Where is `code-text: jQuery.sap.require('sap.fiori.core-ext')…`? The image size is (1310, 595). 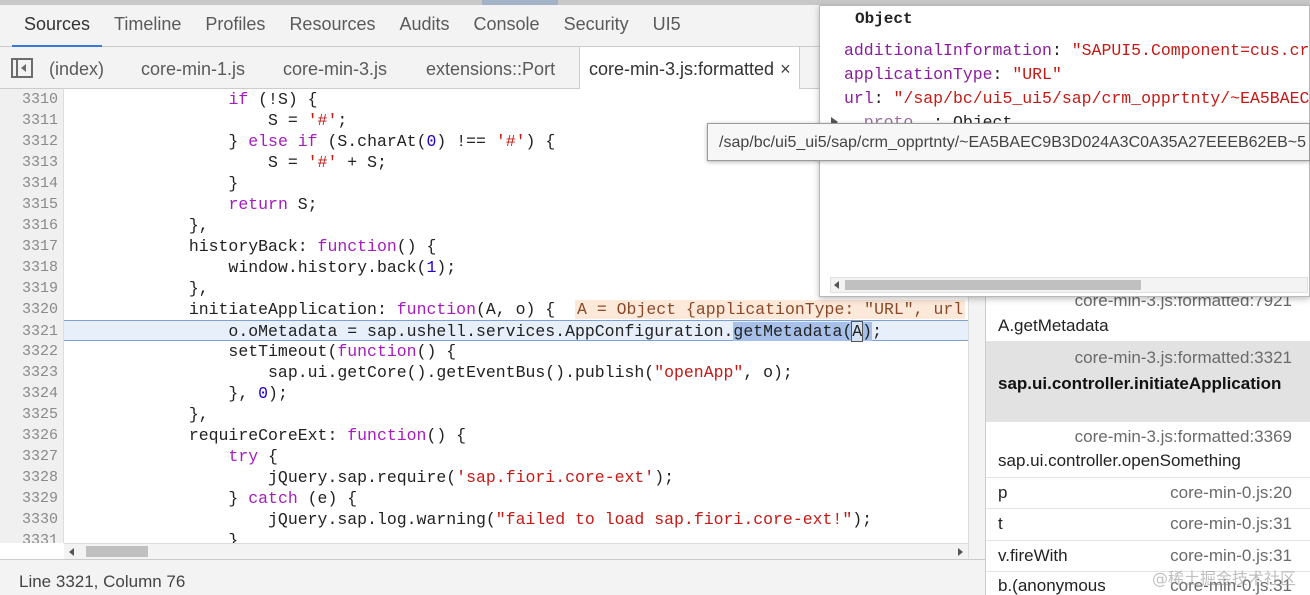
code-text: jQuery.sap.require('sap.fiori.core-ext')… is located at coordinates (372, 477).